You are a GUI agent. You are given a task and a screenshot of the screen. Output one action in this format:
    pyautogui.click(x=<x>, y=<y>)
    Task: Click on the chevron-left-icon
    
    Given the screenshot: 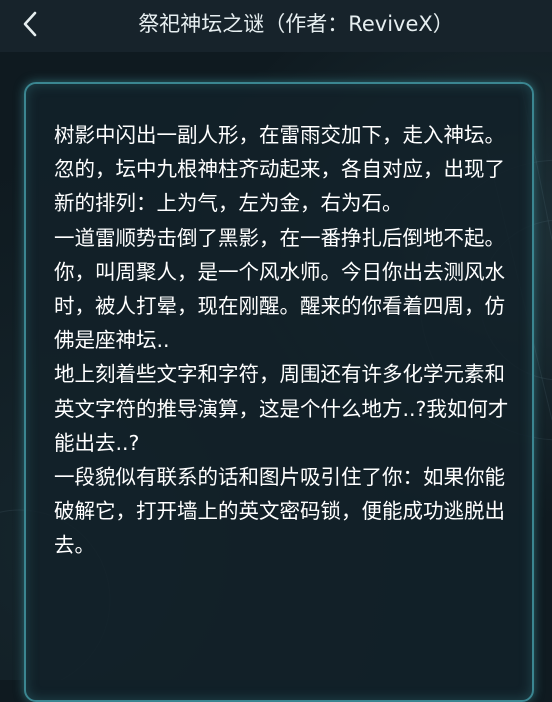 What is the action you would take?
    pyautogui.click(x=30, y=24)
    